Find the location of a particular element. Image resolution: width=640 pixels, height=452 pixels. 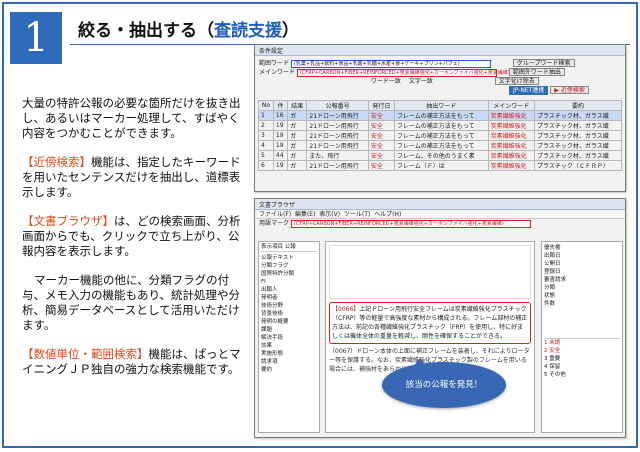

menu-file: ファイル(F) is located at coordinates (275, 214).